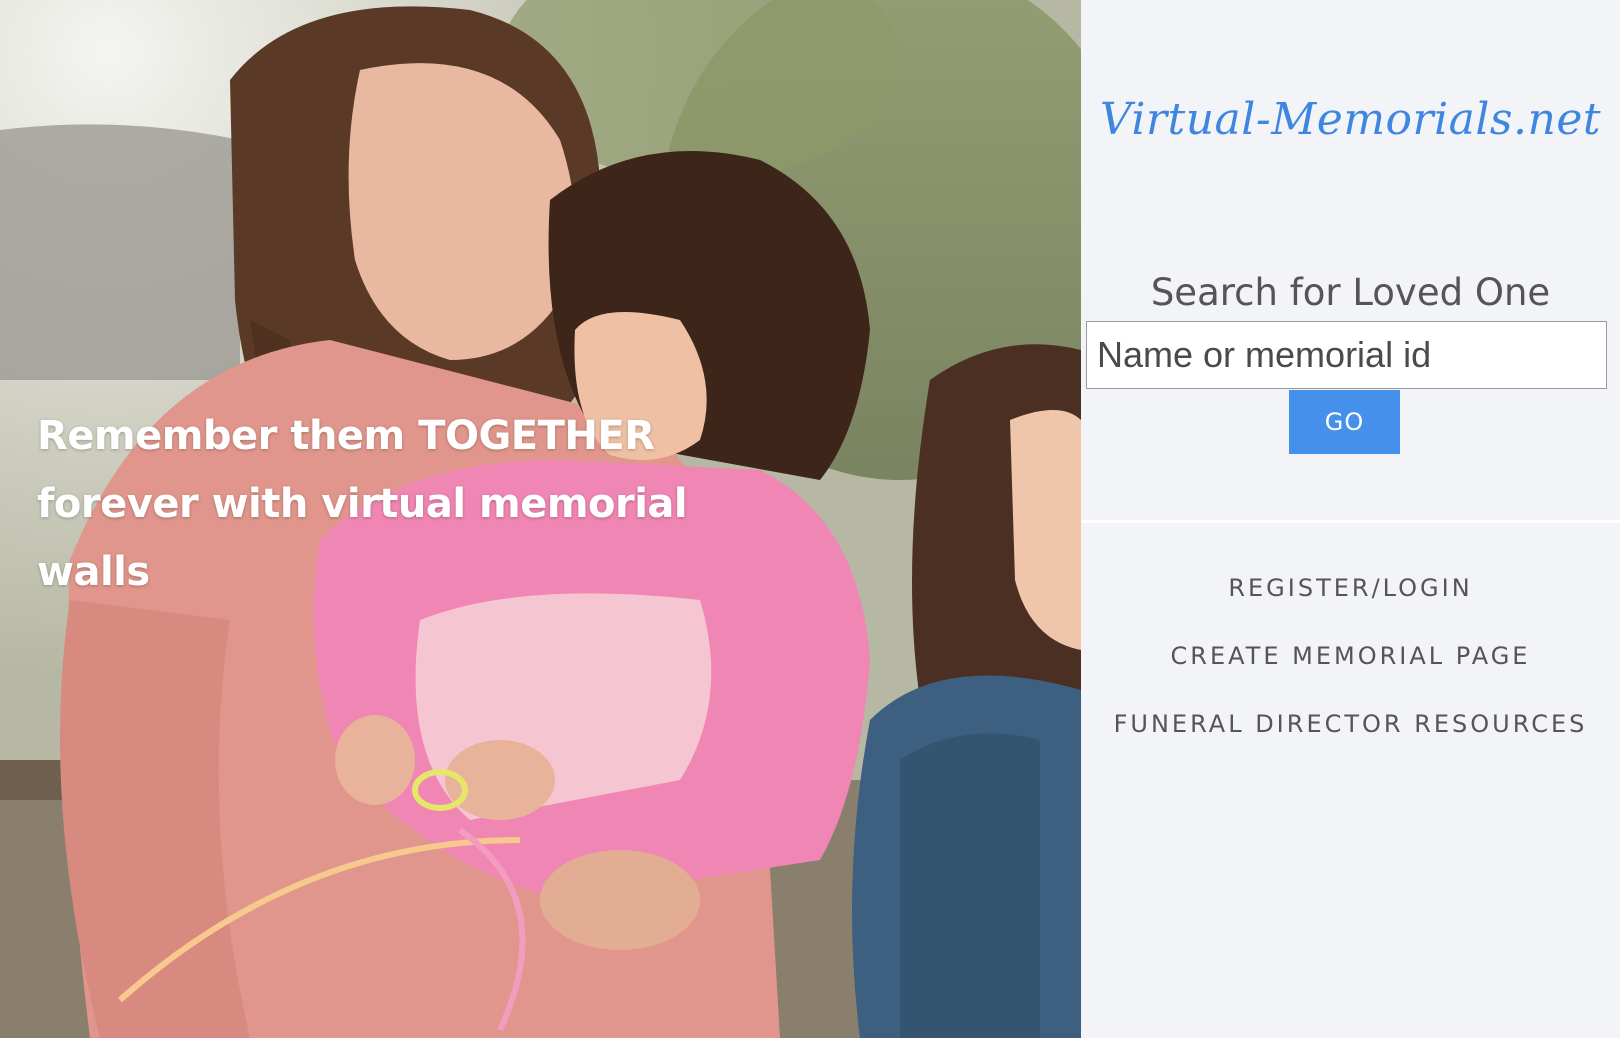  Describe the element at coordinates (1346, 355) in the screenshot. I see `search-input` at that location.